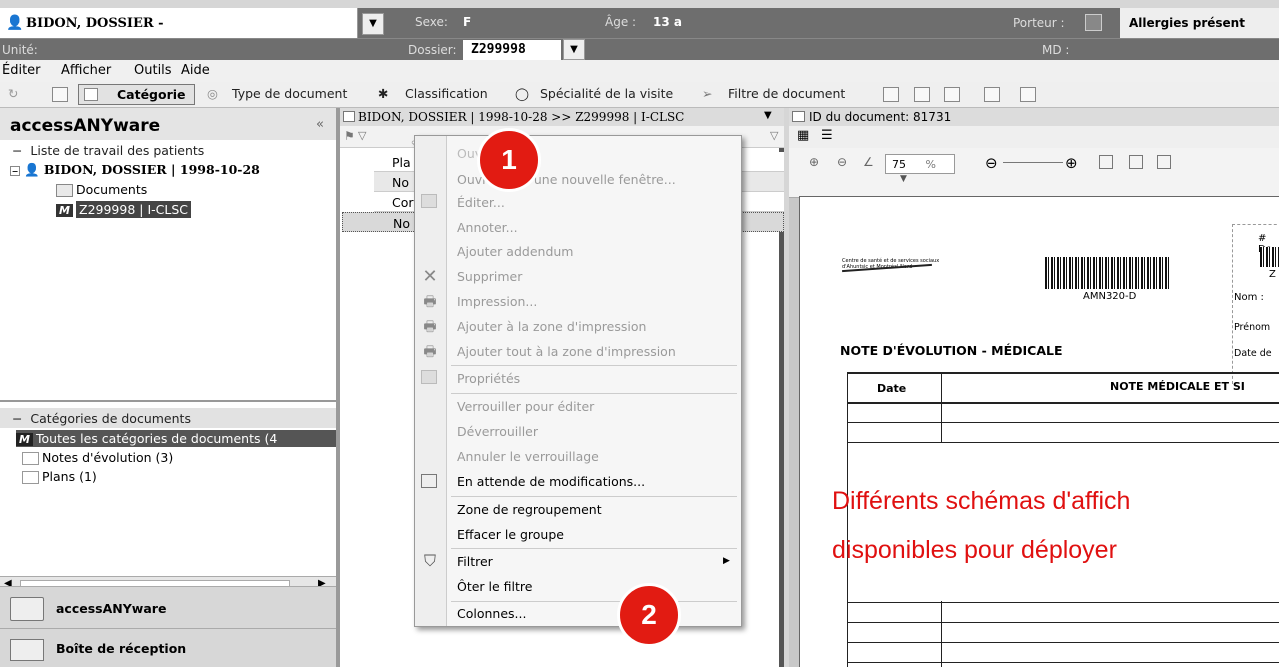  Describe the element at coordinates (1164, 162) in the screenshot. I see `fit-width-icon` at that location.